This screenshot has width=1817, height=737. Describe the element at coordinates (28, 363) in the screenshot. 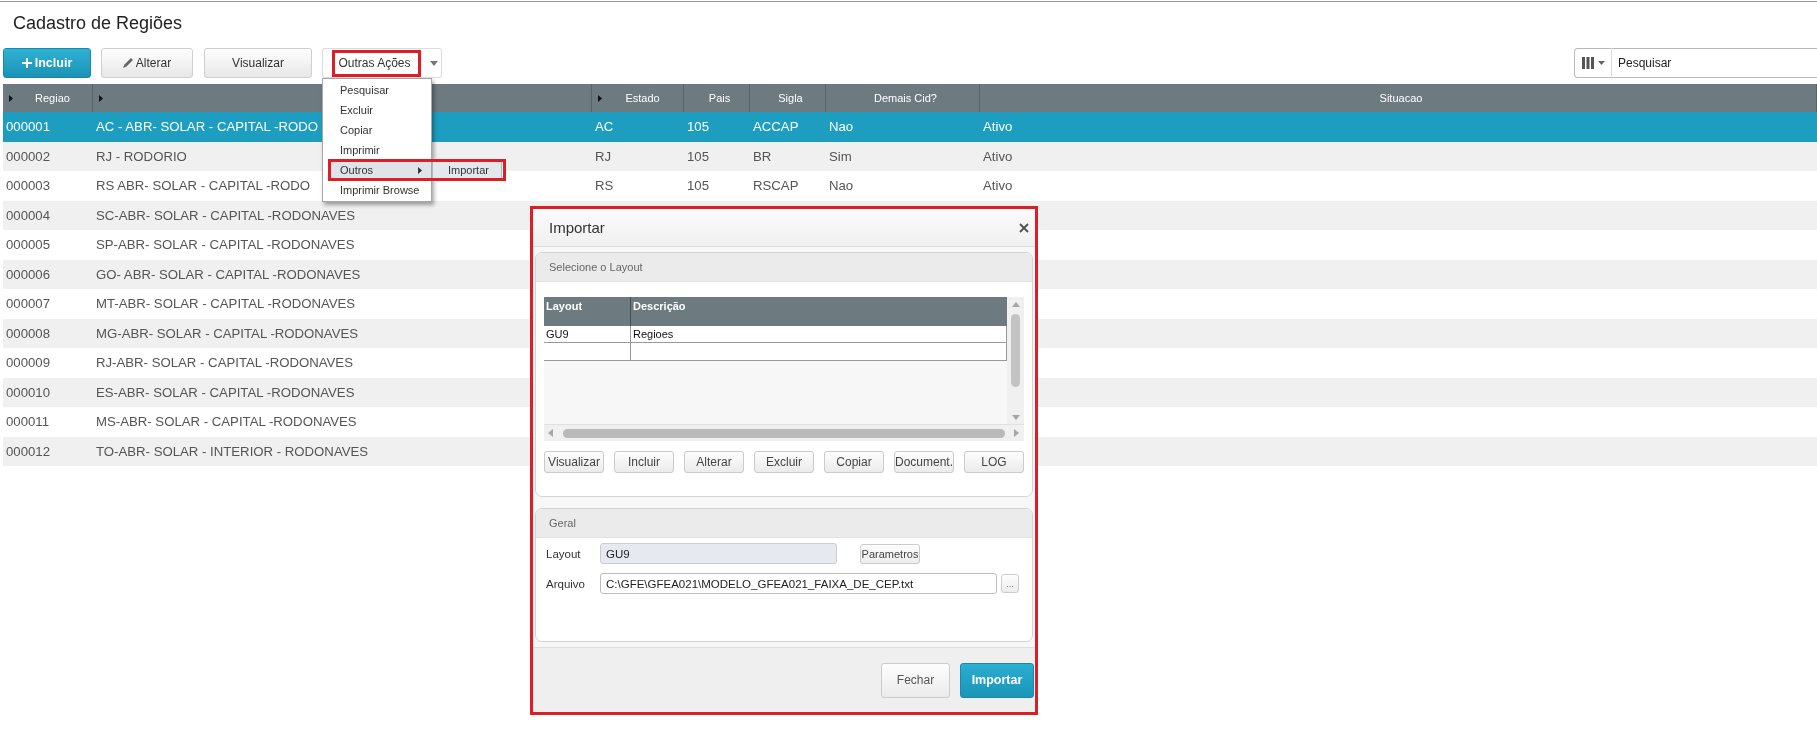

I see `table-cell: 000009` at that location.